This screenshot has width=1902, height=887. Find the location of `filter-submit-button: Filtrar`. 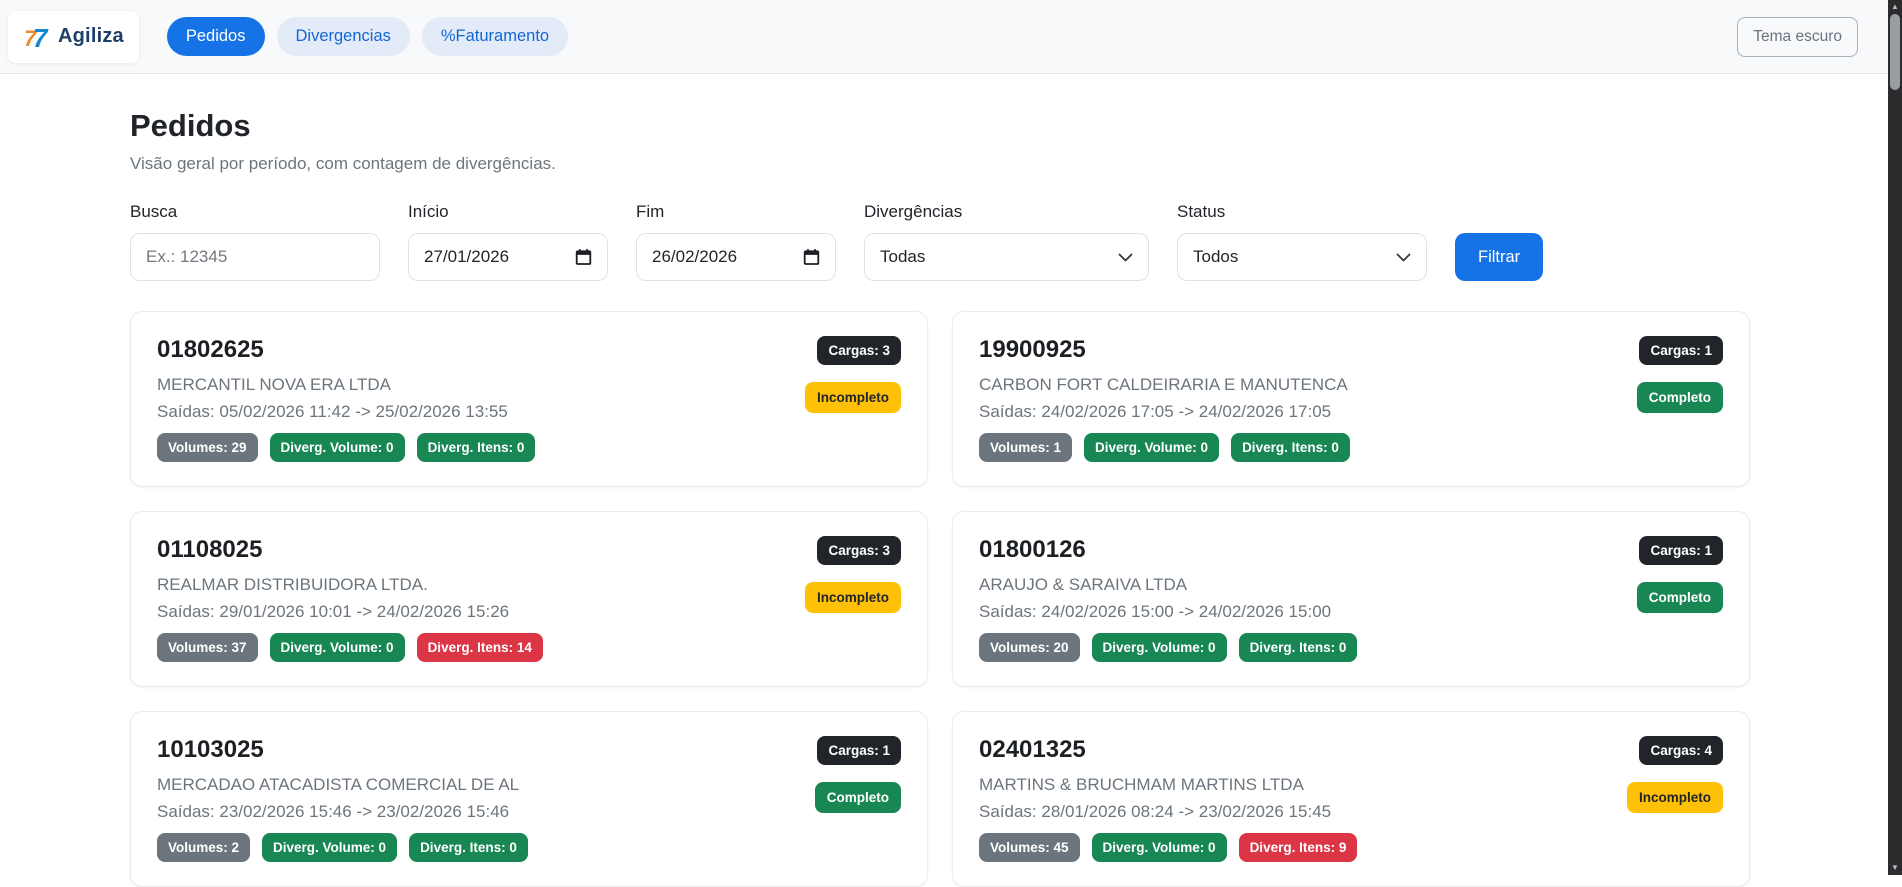

filter-submit-button: Filtrar is located at coordinates (1499, 257).